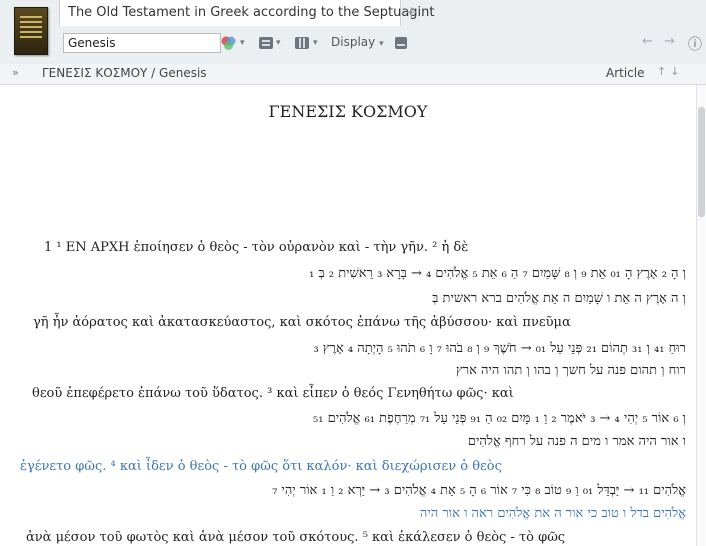 This screenshot has height=546, width=706. Describe the element at coordinates (401, 43) in the screenshot. I see `notes-icon` at that location.